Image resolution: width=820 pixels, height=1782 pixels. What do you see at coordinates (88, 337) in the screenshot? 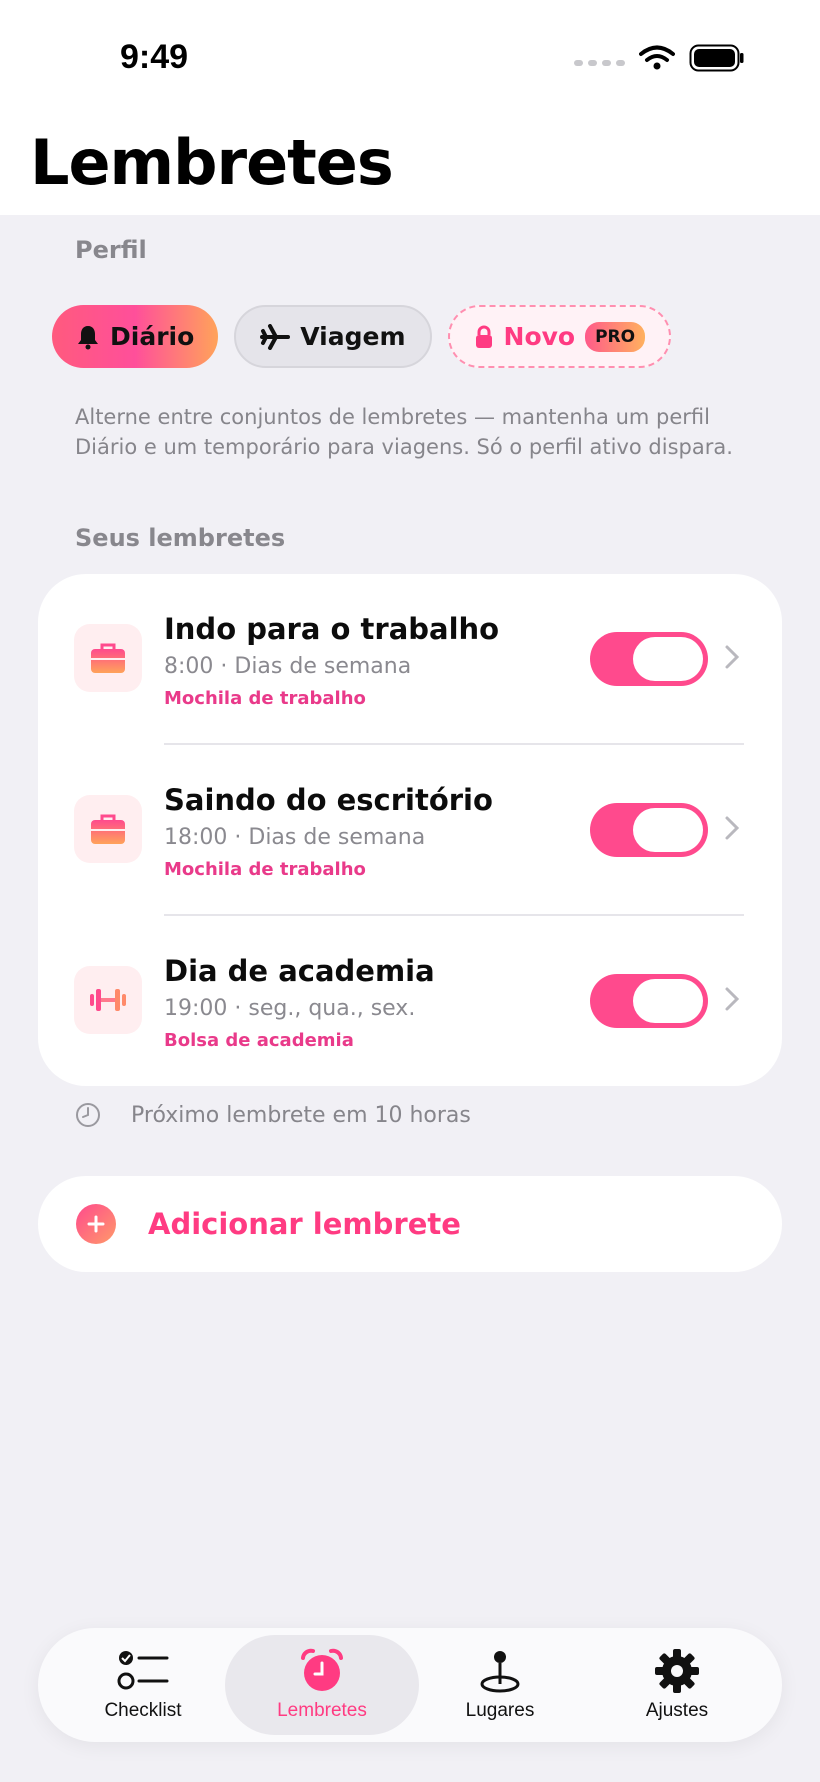
I see `bell-icon` at bounding box center [88, 337].